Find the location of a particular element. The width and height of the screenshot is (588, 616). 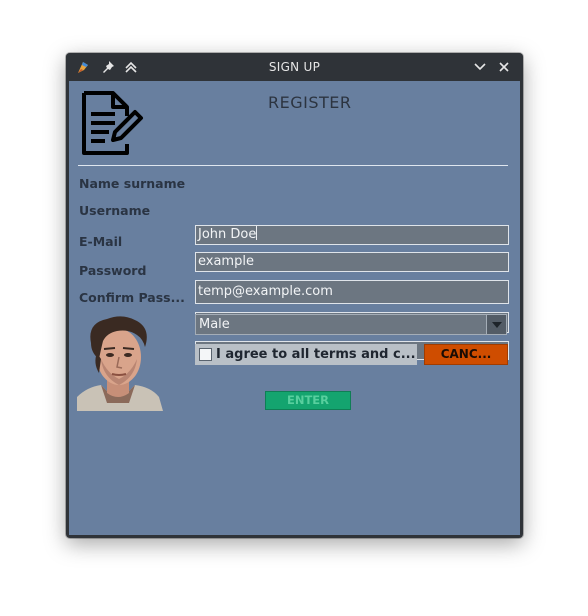

name-surname-value: John Doe is located at coordinates (227, 234).